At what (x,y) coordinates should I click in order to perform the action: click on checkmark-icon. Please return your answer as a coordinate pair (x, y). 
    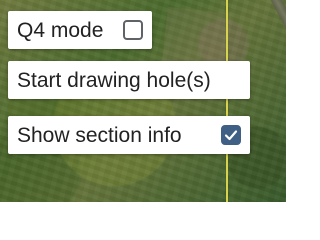
    Looking at the image, I should click on (231, 135).